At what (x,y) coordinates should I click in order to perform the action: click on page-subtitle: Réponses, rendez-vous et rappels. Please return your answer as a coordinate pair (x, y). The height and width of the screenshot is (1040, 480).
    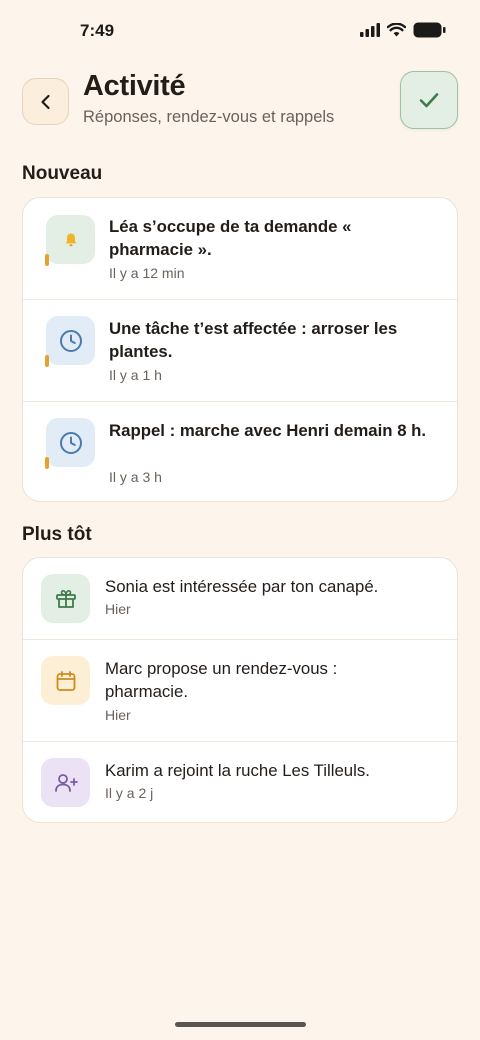
    Looking at the image, I should click on (209, 117).